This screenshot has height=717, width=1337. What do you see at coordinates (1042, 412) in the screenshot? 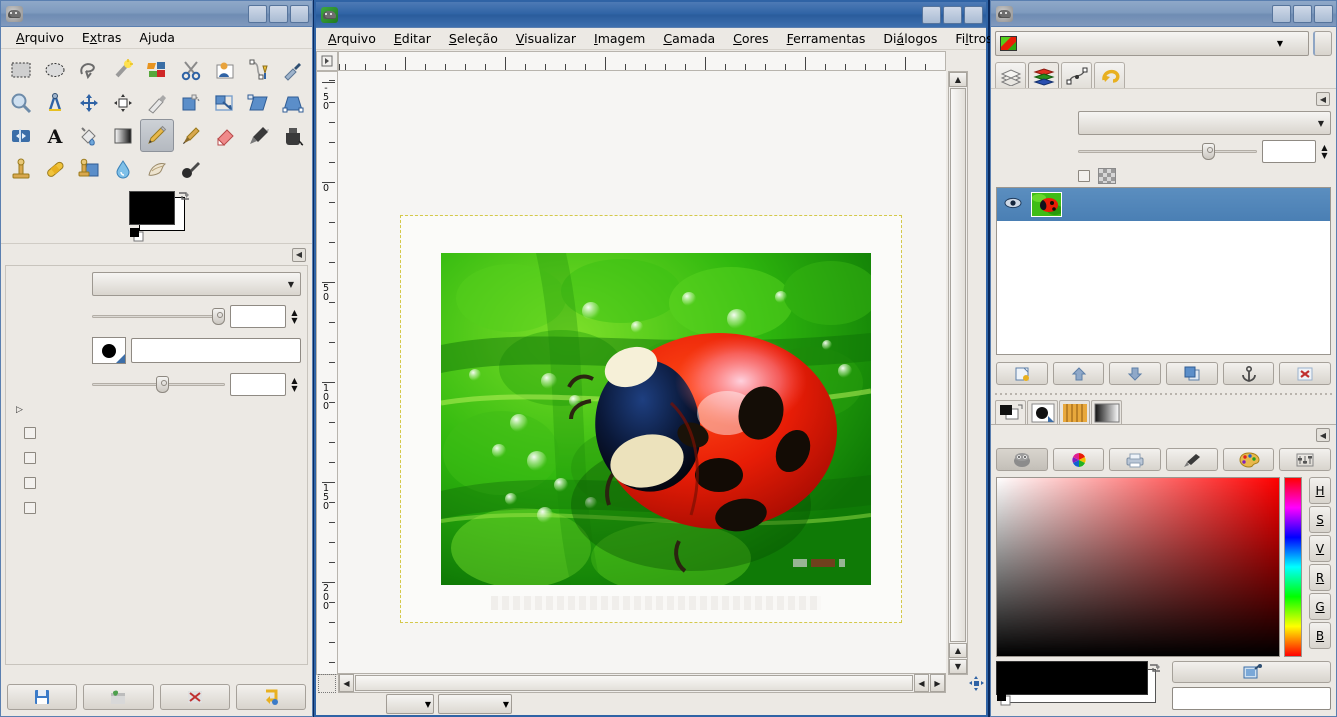
I see `fgbg-tab-brush` at bounding box center [1042, 412].